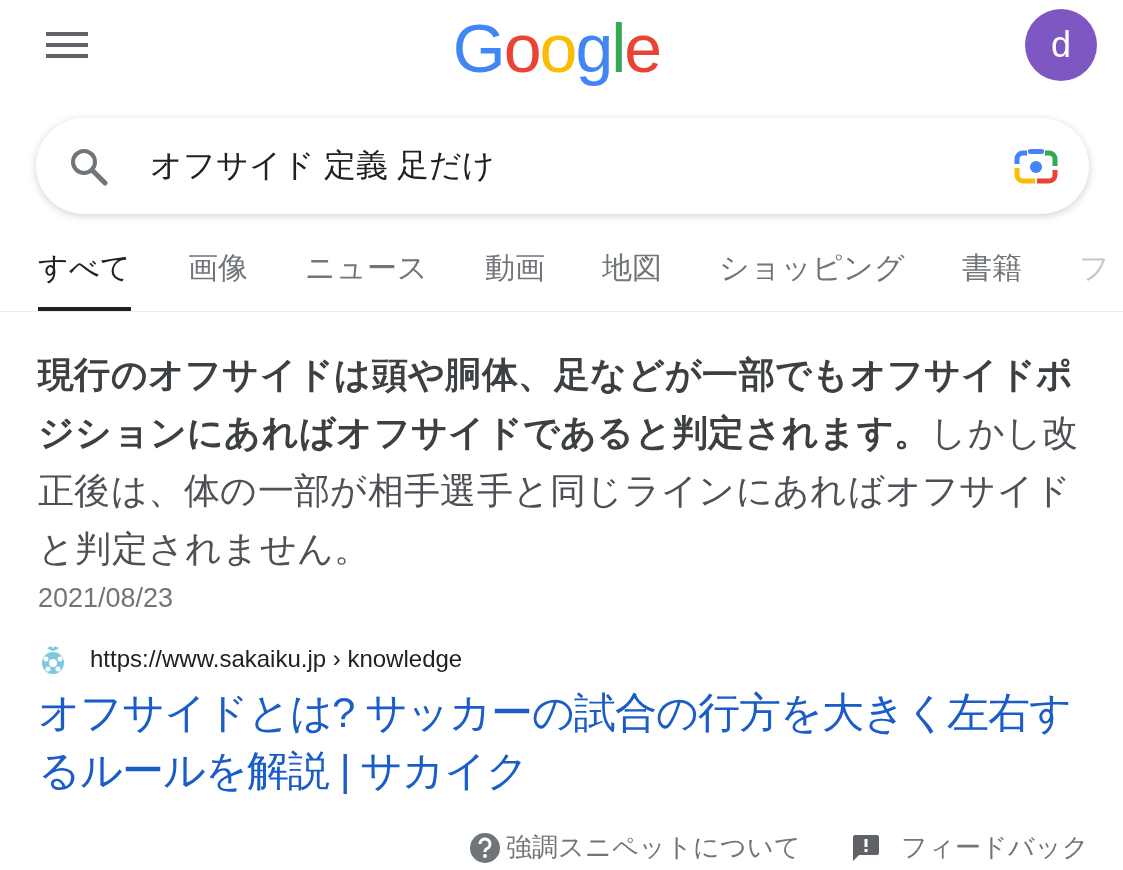 Image resolution: width=1123 pixels, height=870 pixels. I want to click on google-logo: Google, so click(556, 48).